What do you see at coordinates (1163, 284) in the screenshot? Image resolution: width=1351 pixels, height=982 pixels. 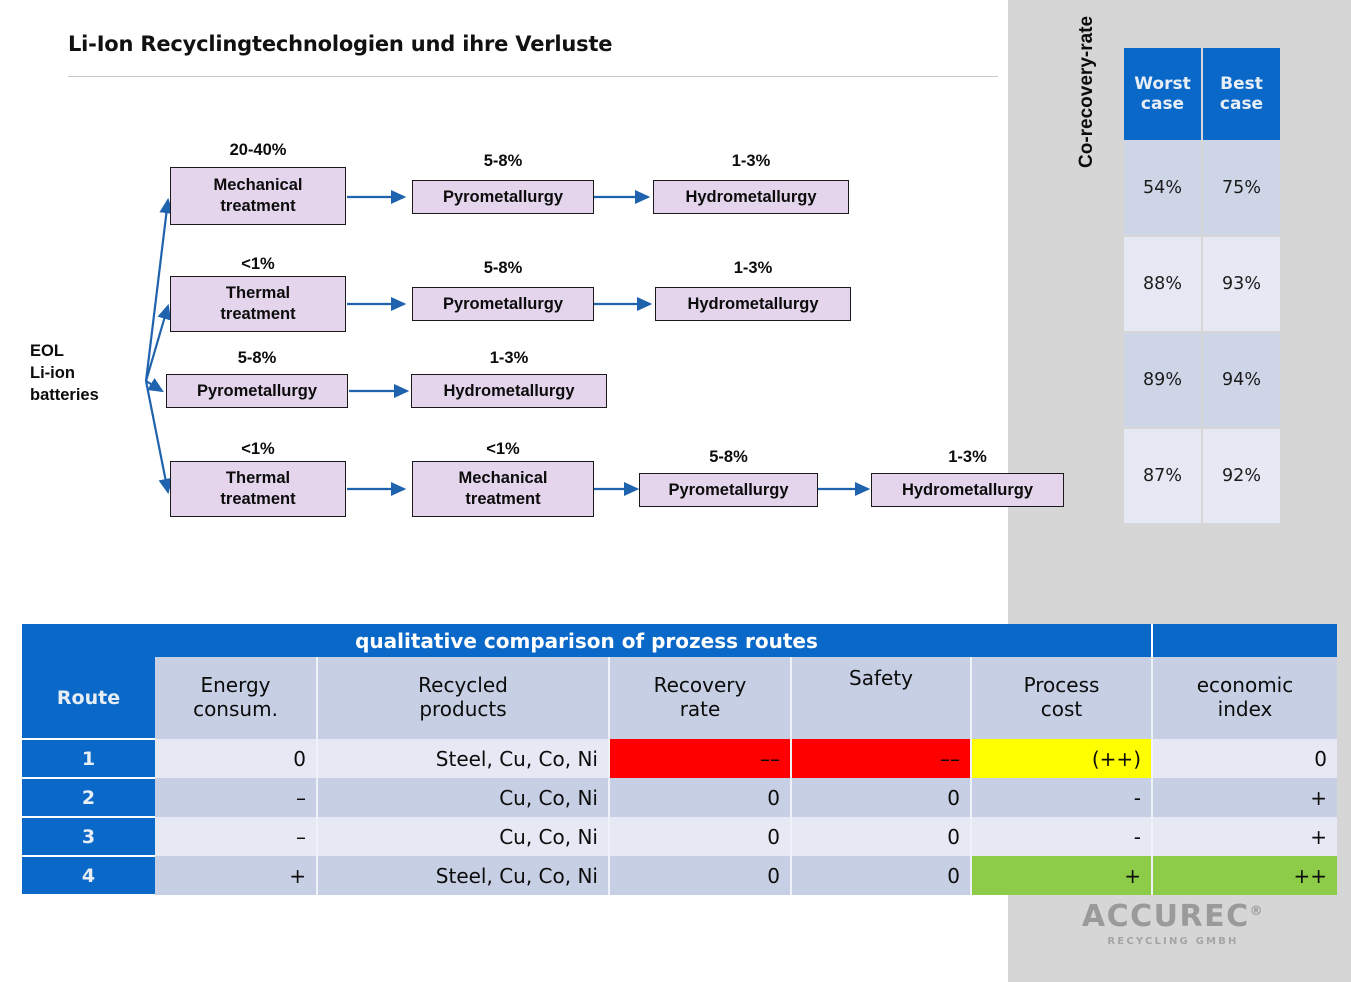 I see `recovery-worst-r2: 88%` at bounding box center [1163, 284].